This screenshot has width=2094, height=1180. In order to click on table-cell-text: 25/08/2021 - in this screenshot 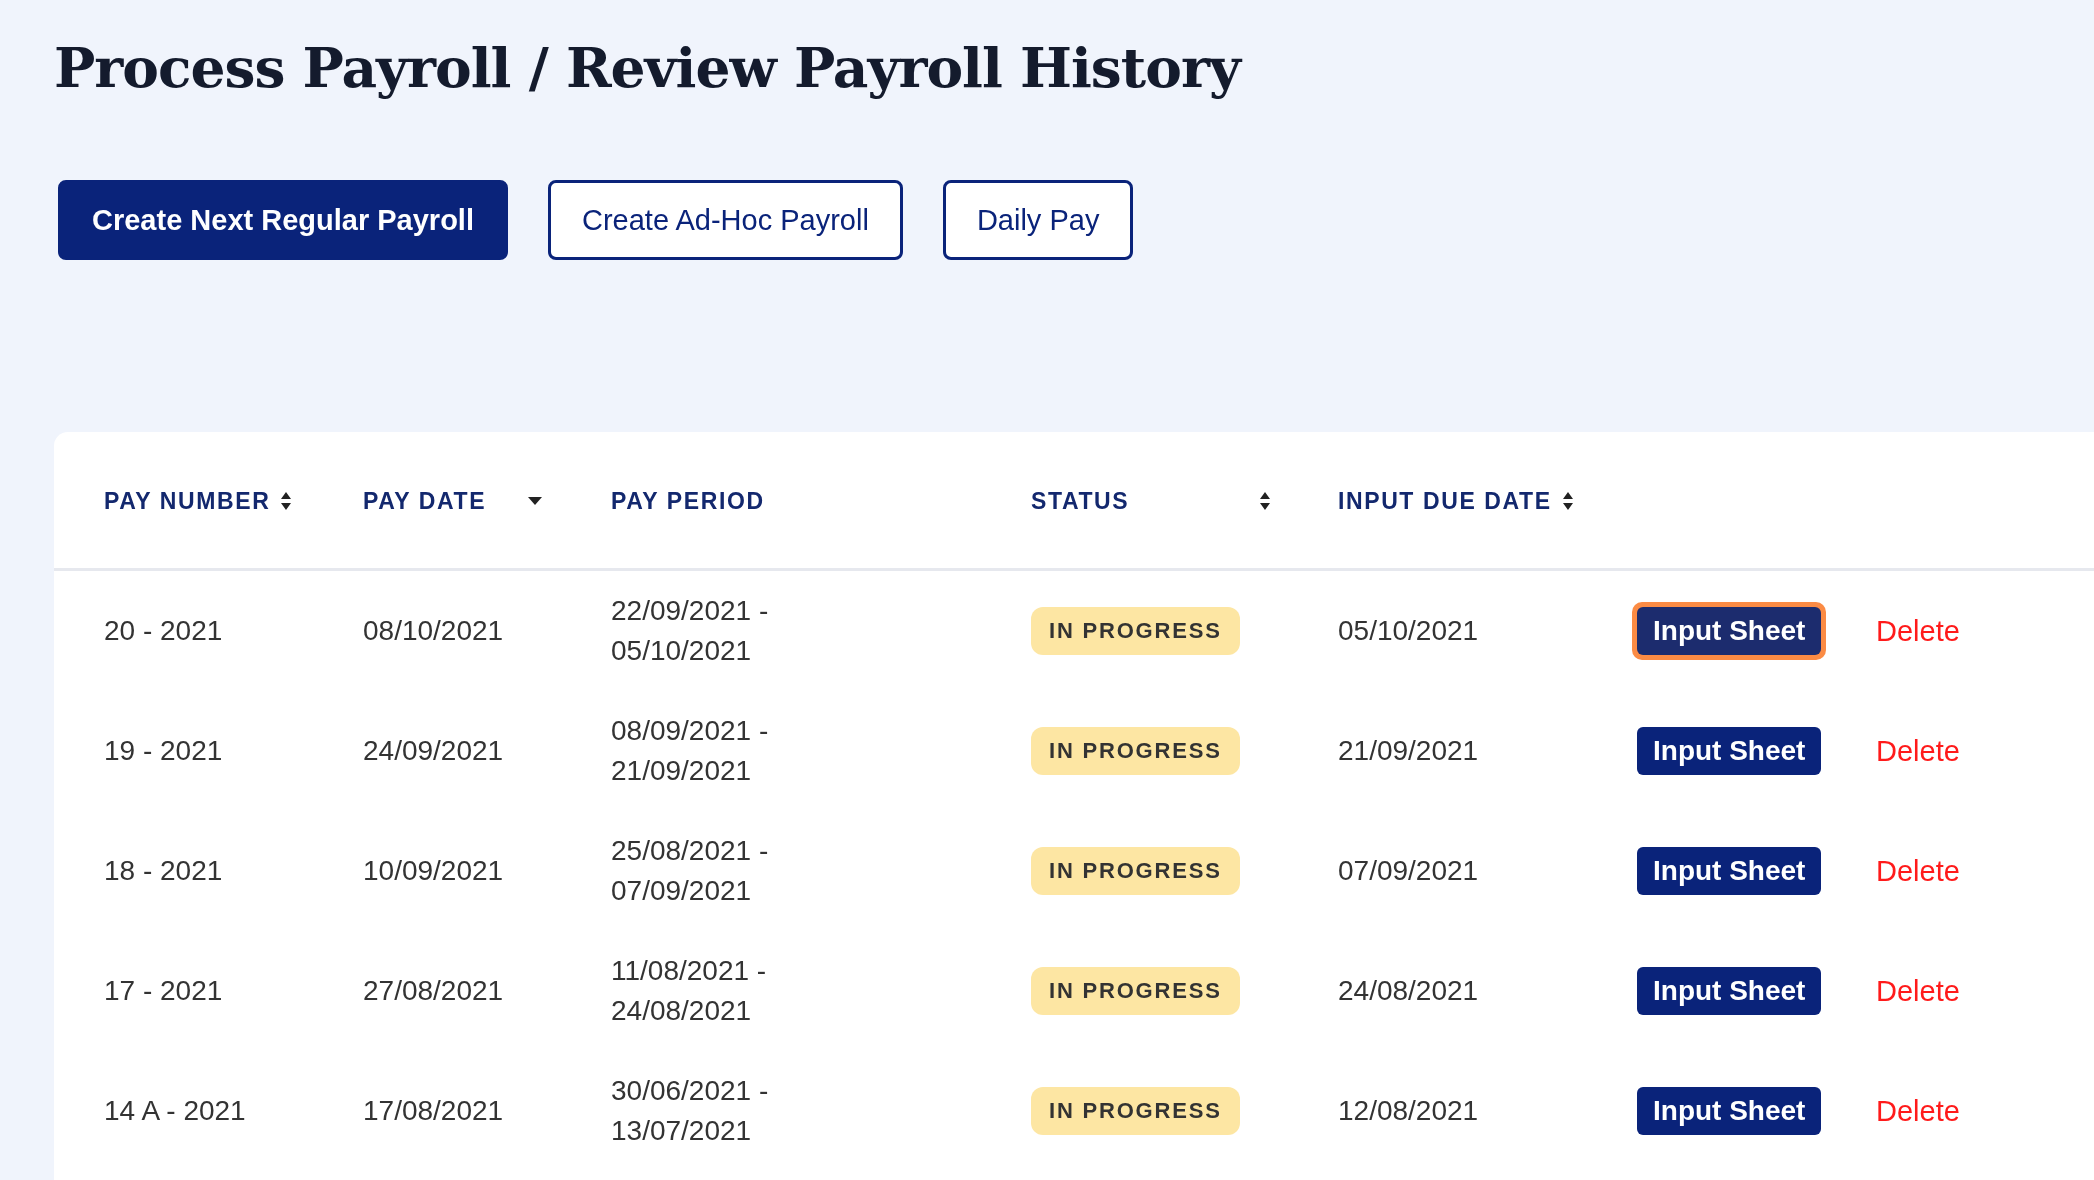, I will do `click(690, 851)`.